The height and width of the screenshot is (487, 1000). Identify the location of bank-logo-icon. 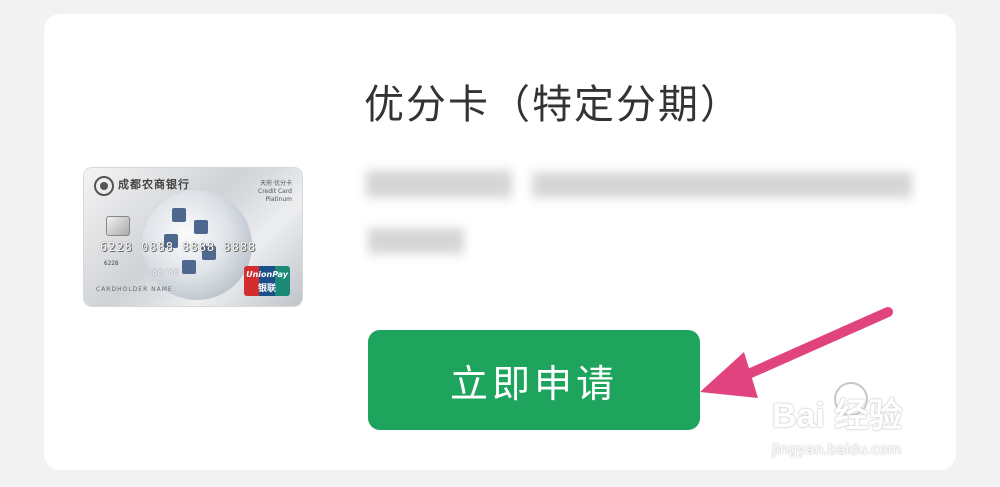
(104, 186).